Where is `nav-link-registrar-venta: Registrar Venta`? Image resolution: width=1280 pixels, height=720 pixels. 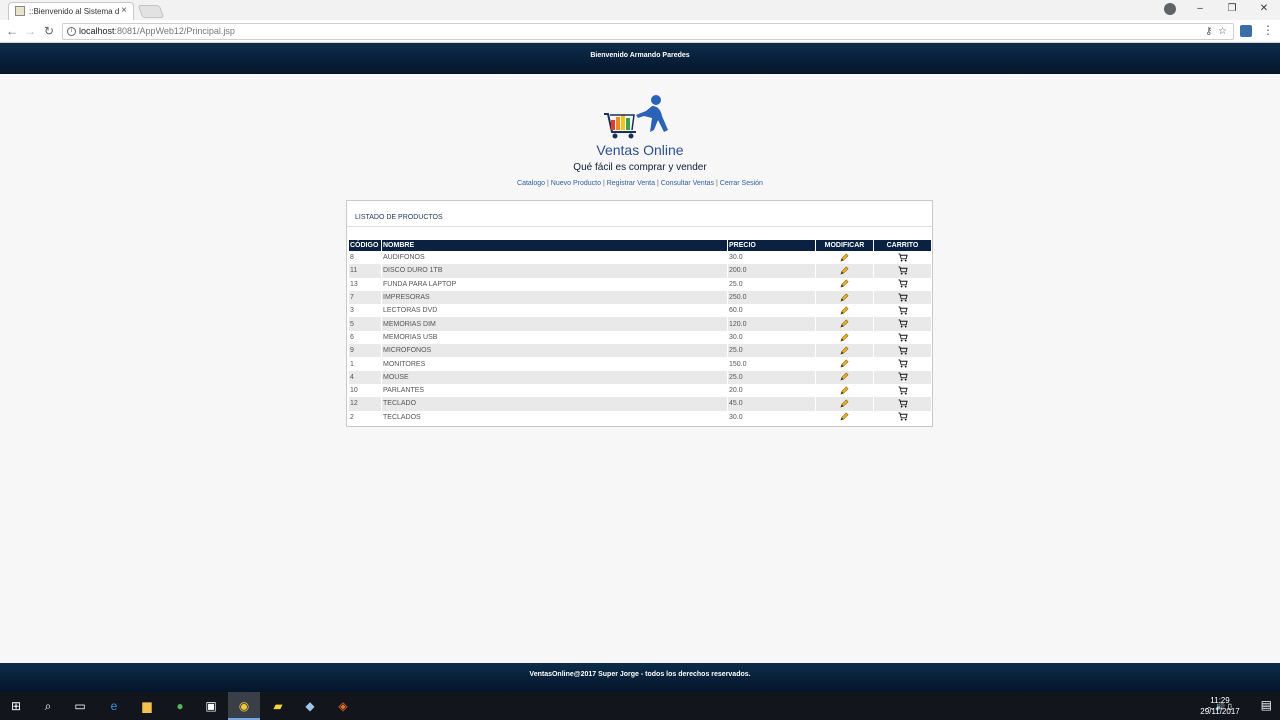 nav-link-registrar-venta: Registrar Venta is located at coordinates (631, 183).